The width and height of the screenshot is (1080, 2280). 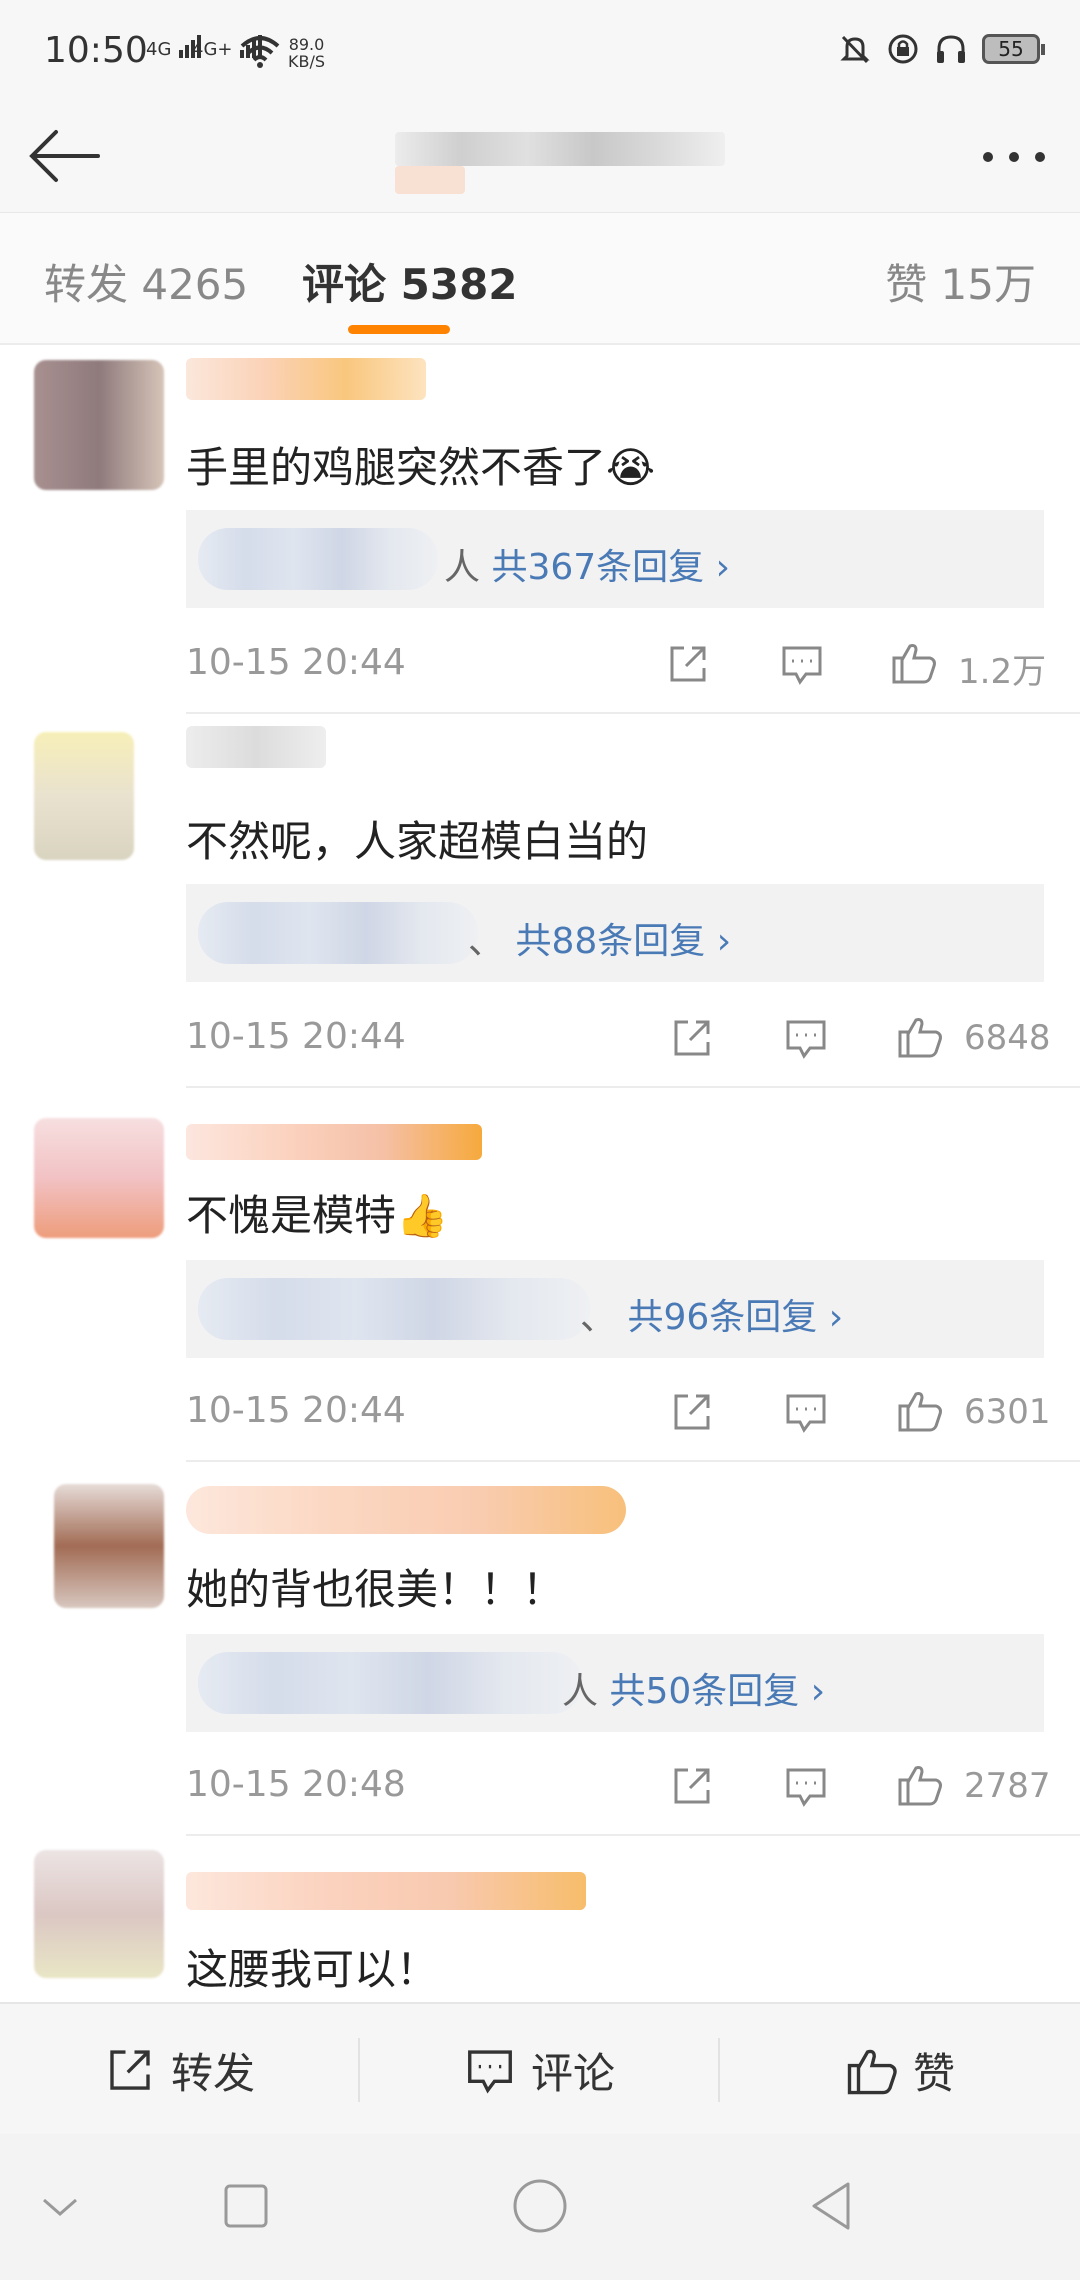 I want to click on comment-text: 她的背也很美！！！, so click(x=375, y=1589).